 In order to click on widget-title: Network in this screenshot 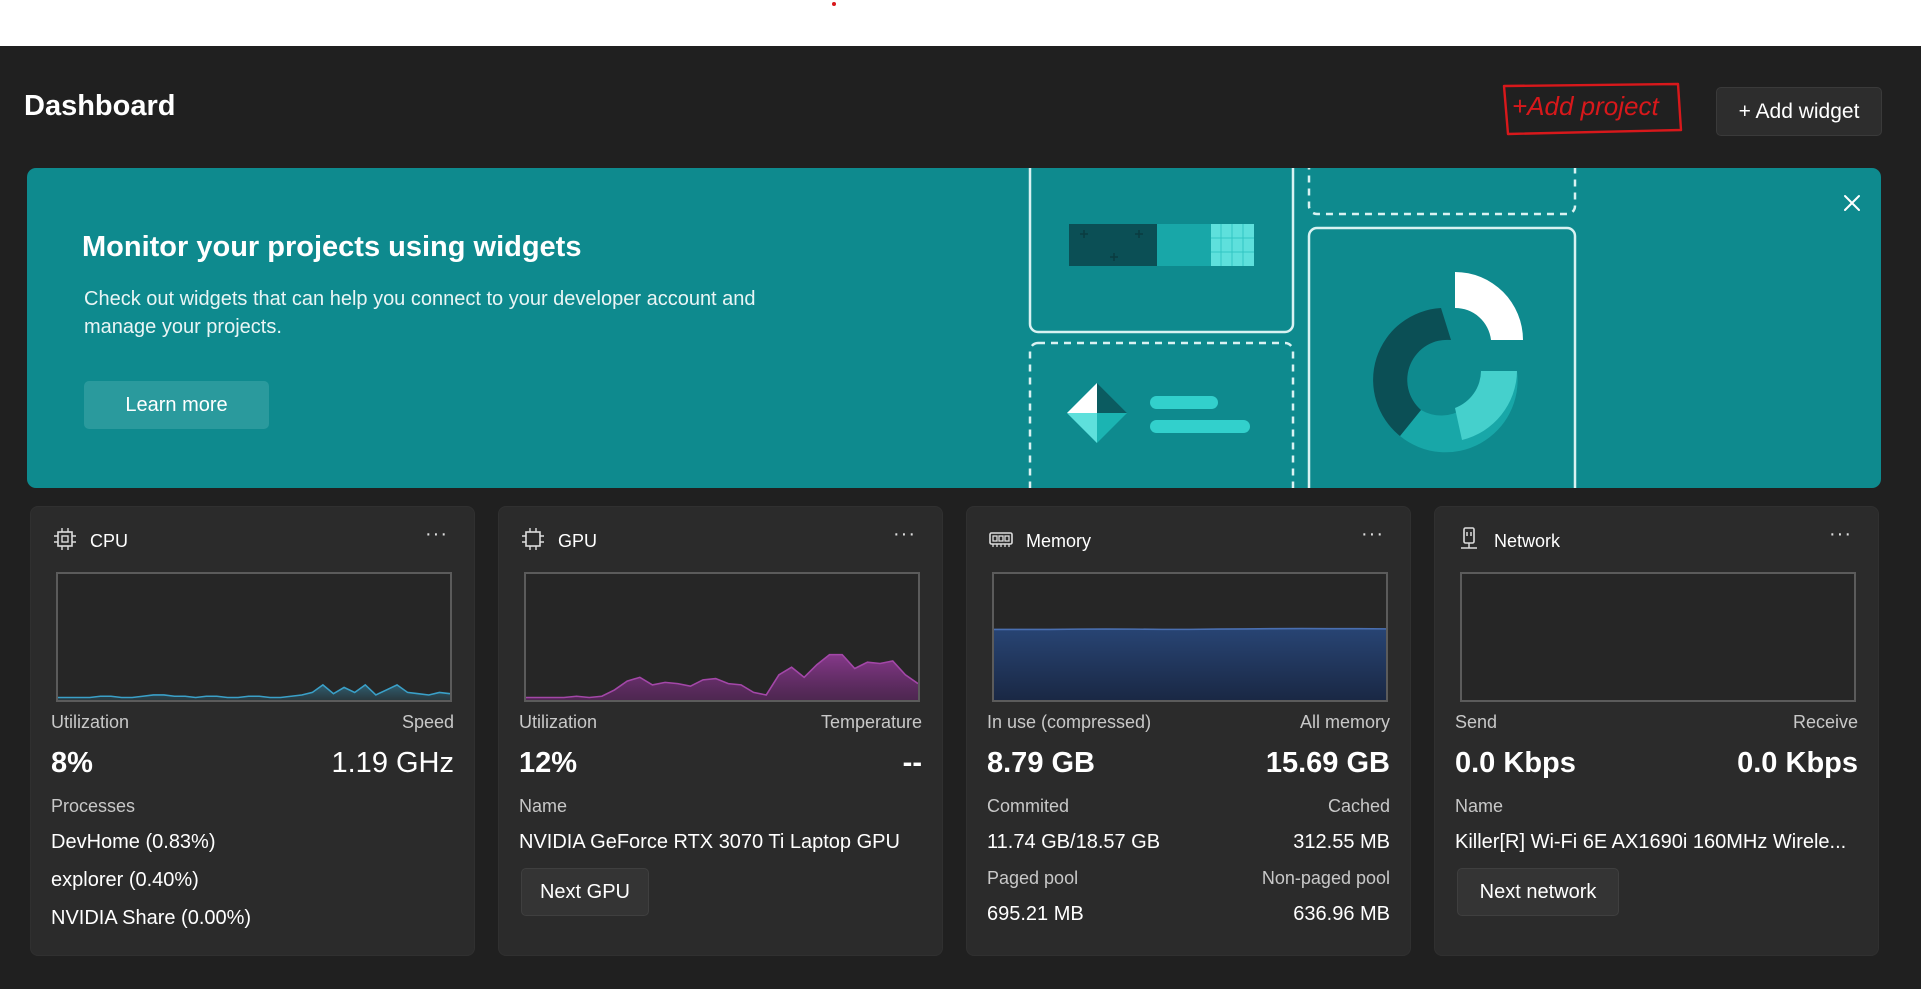, I will do `click(1527, 541)`.